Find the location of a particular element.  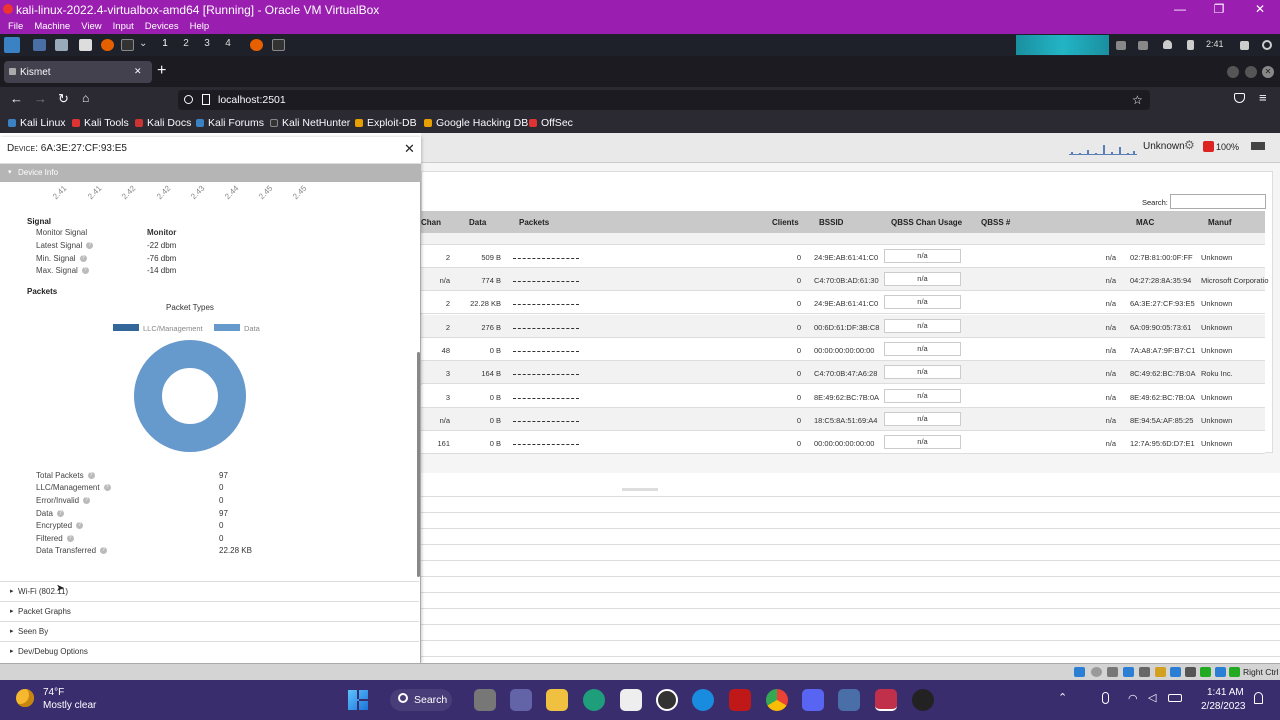

notification-bell-icon is located at coordinates (1258, 698).